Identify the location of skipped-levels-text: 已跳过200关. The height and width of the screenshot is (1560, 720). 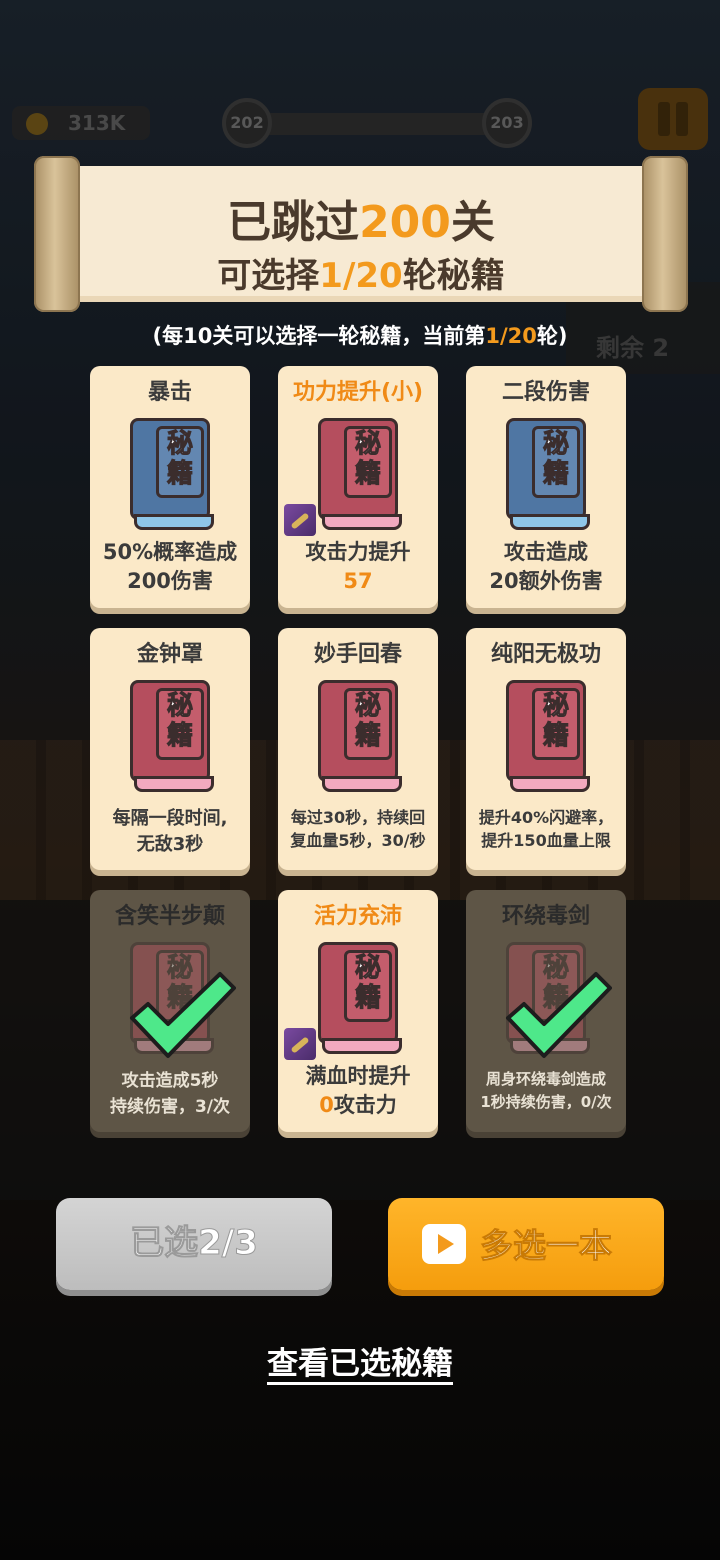
(361, 222).